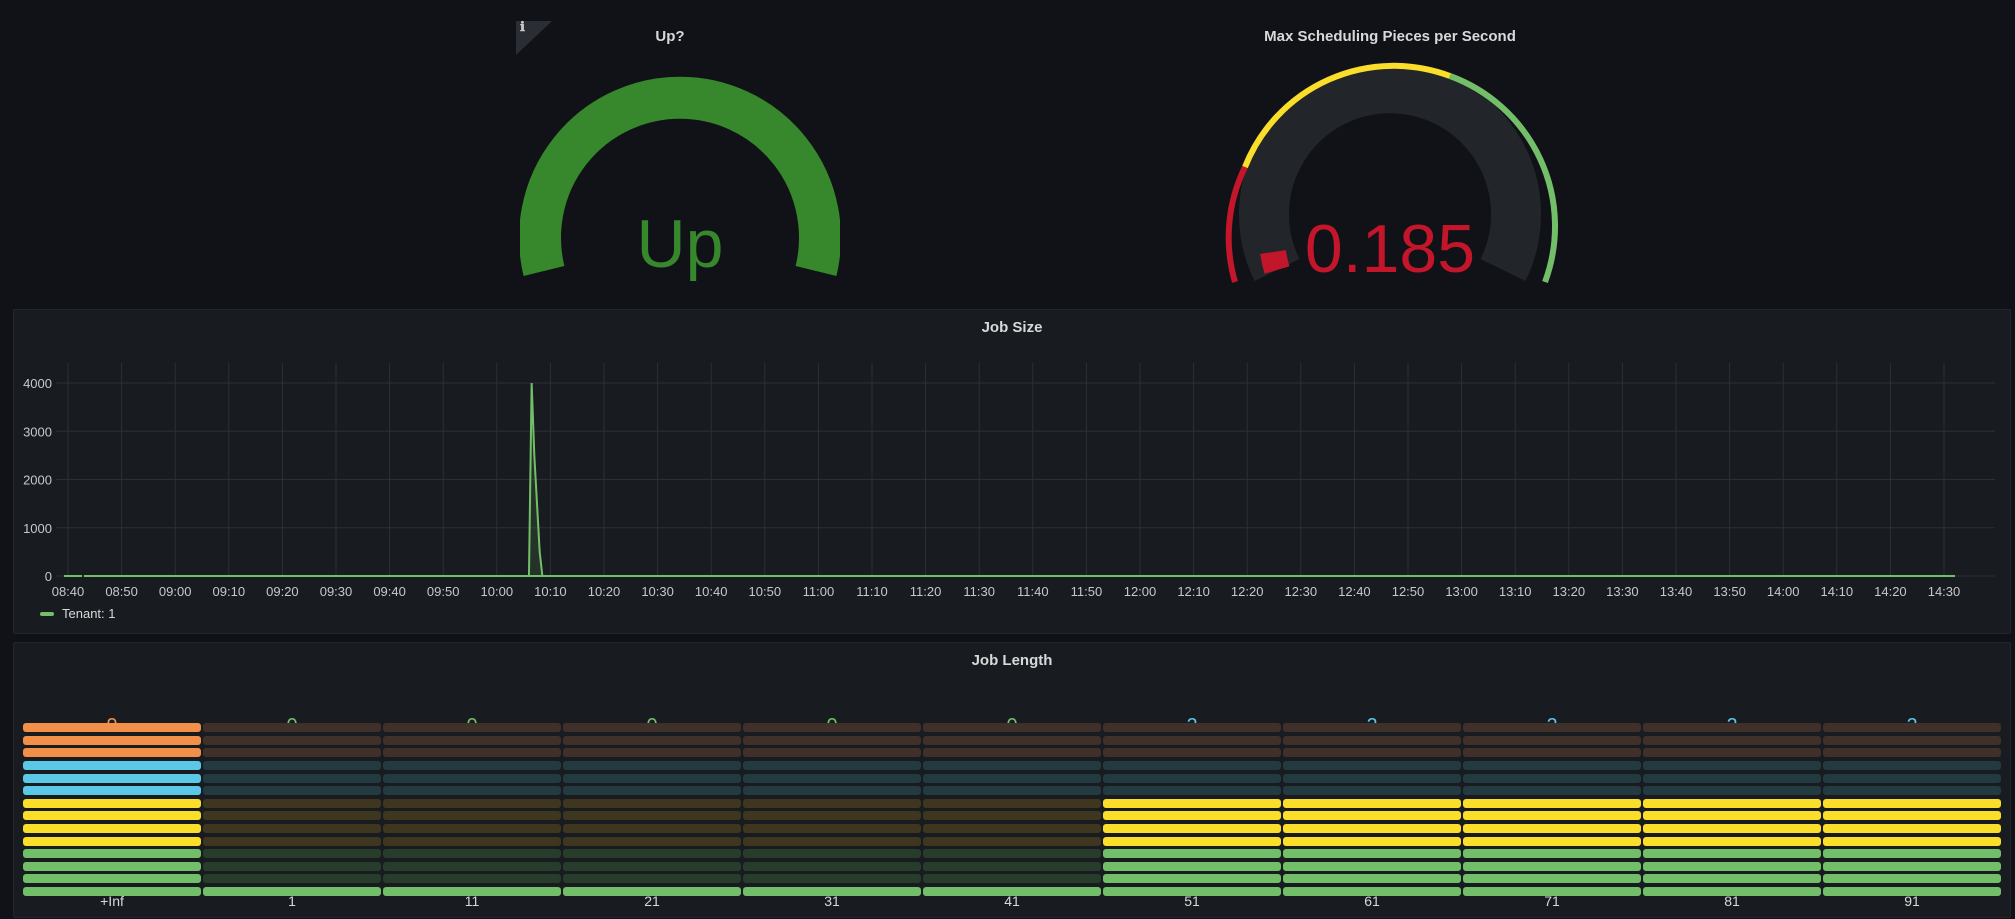  I want to click on x-tick-label: 11:30, so click(979, 591).